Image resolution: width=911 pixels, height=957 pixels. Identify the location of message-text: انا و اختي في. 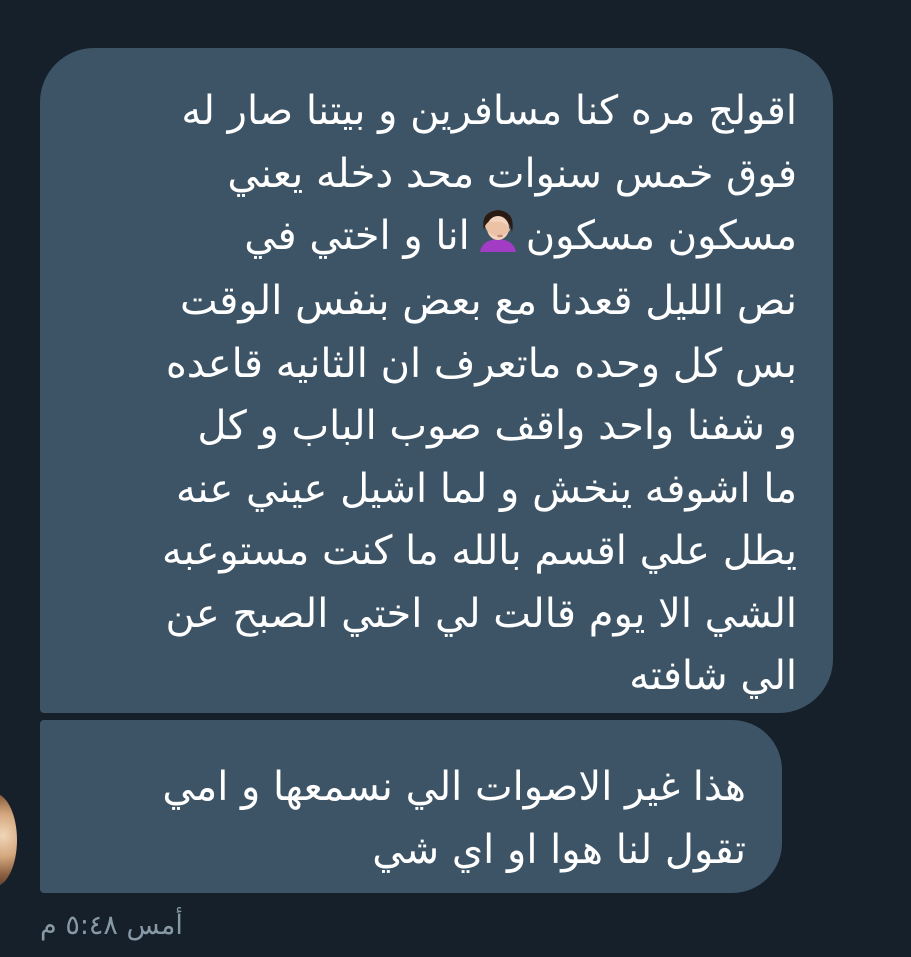
(357, 236).